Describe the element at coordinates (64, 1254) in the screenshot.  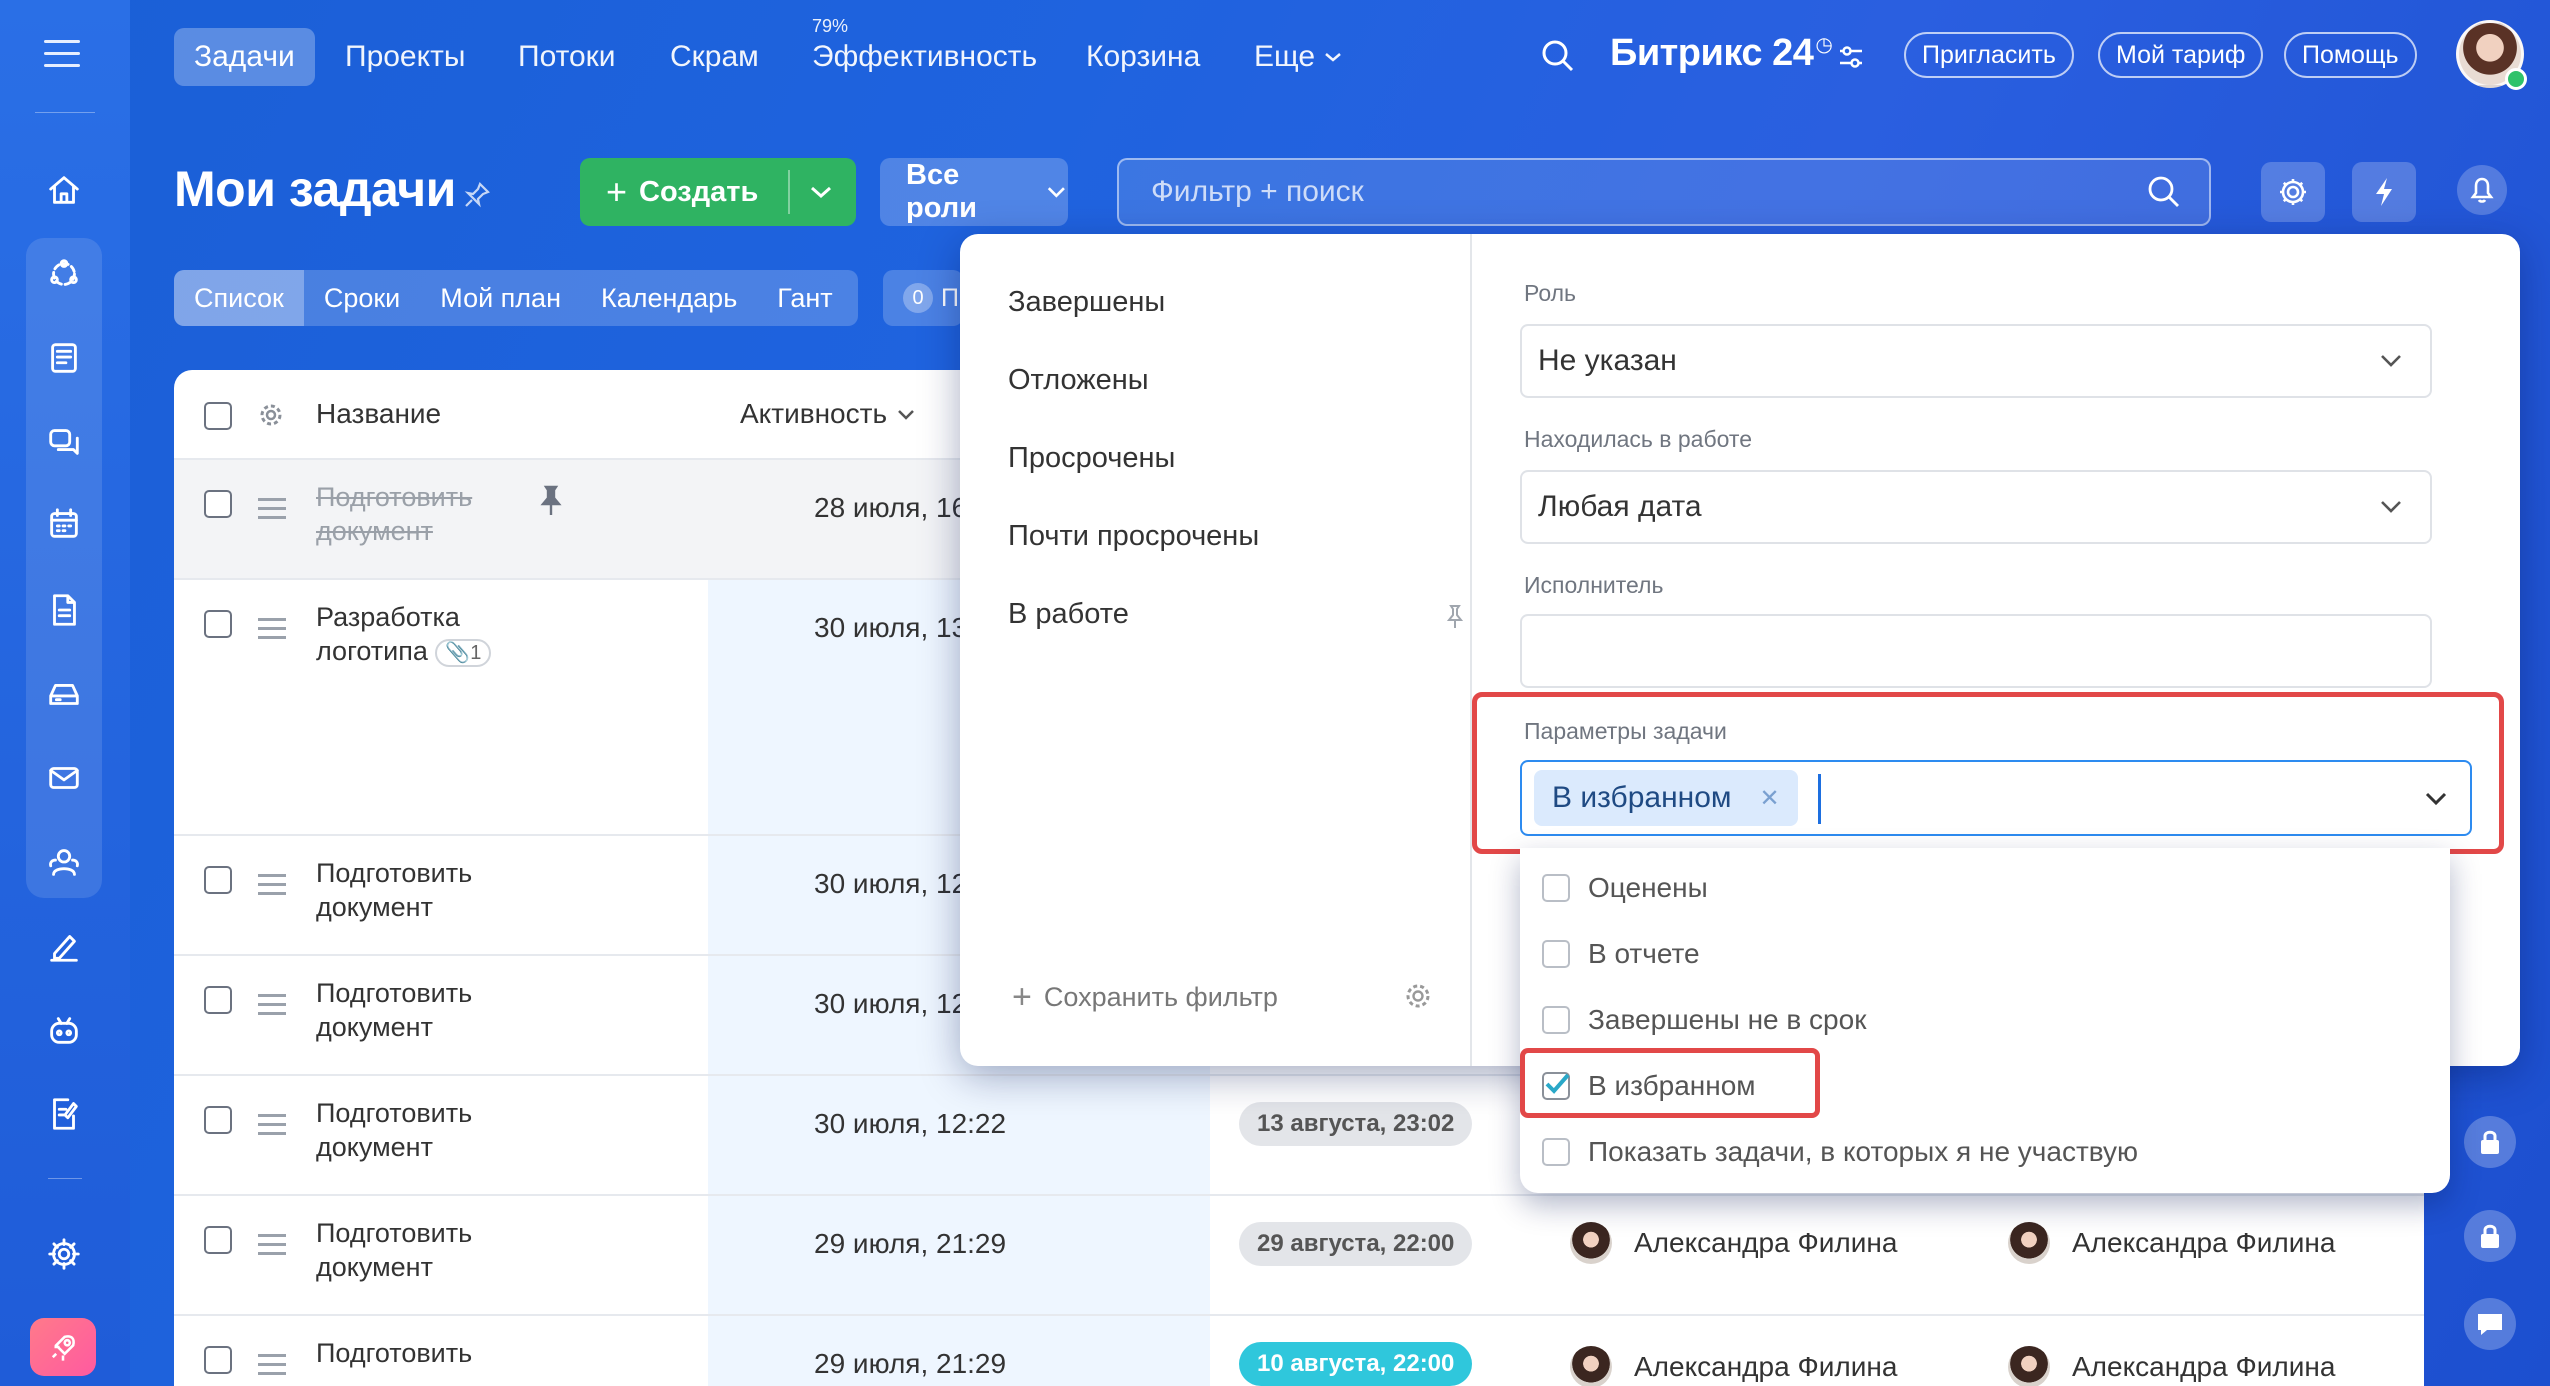
I see `settings-icon` at that location.